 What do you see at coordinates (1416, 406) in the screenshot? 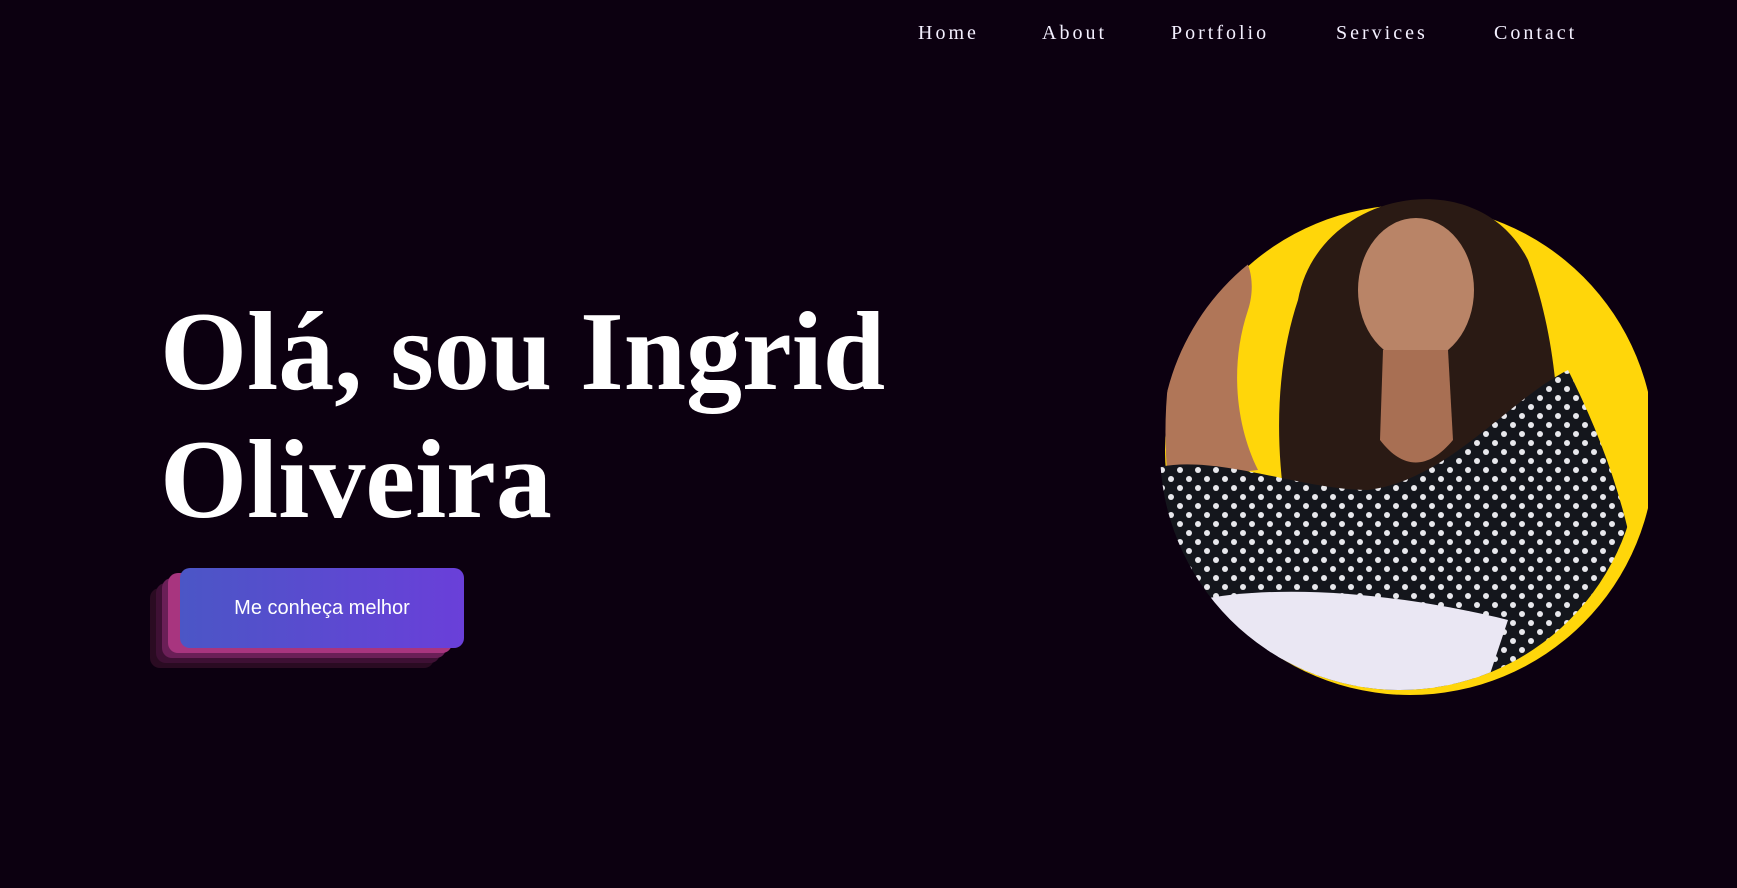
I see `neck-shape` at bounding box center [1416, 406].